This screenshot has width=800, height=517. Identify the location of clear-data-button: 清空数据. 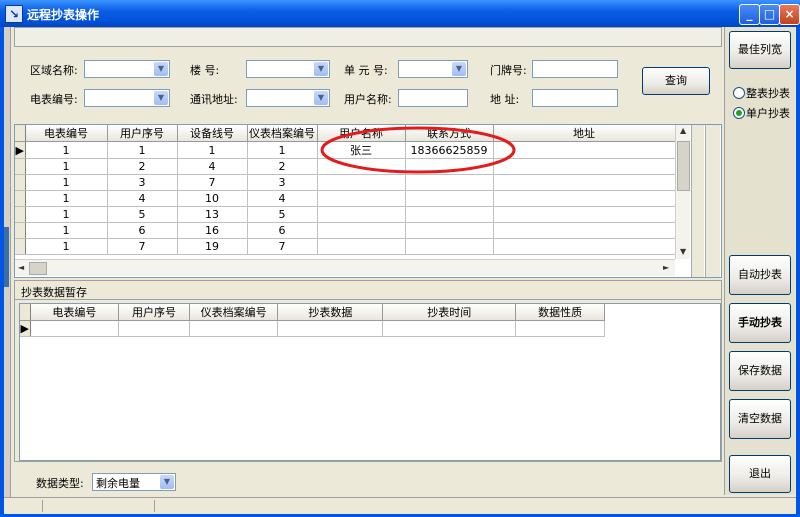
(760, 419).